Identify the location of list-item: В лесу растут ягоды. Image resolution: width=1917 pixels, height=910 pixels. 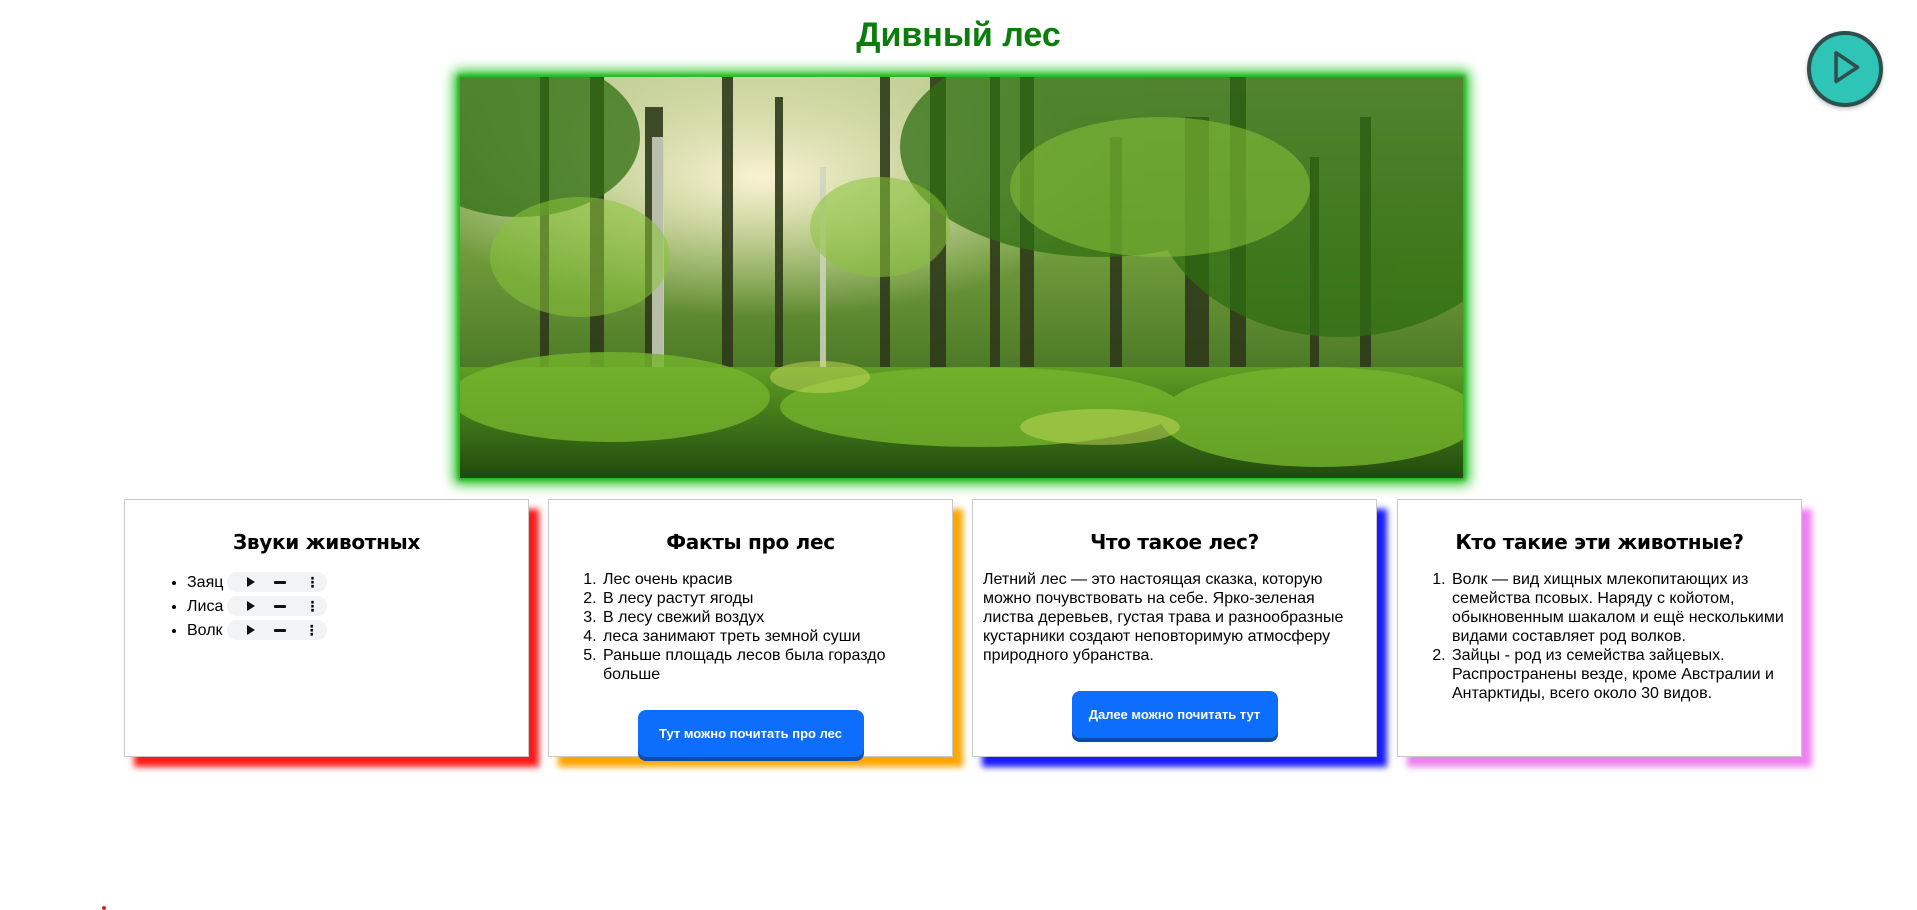
(771, 598).